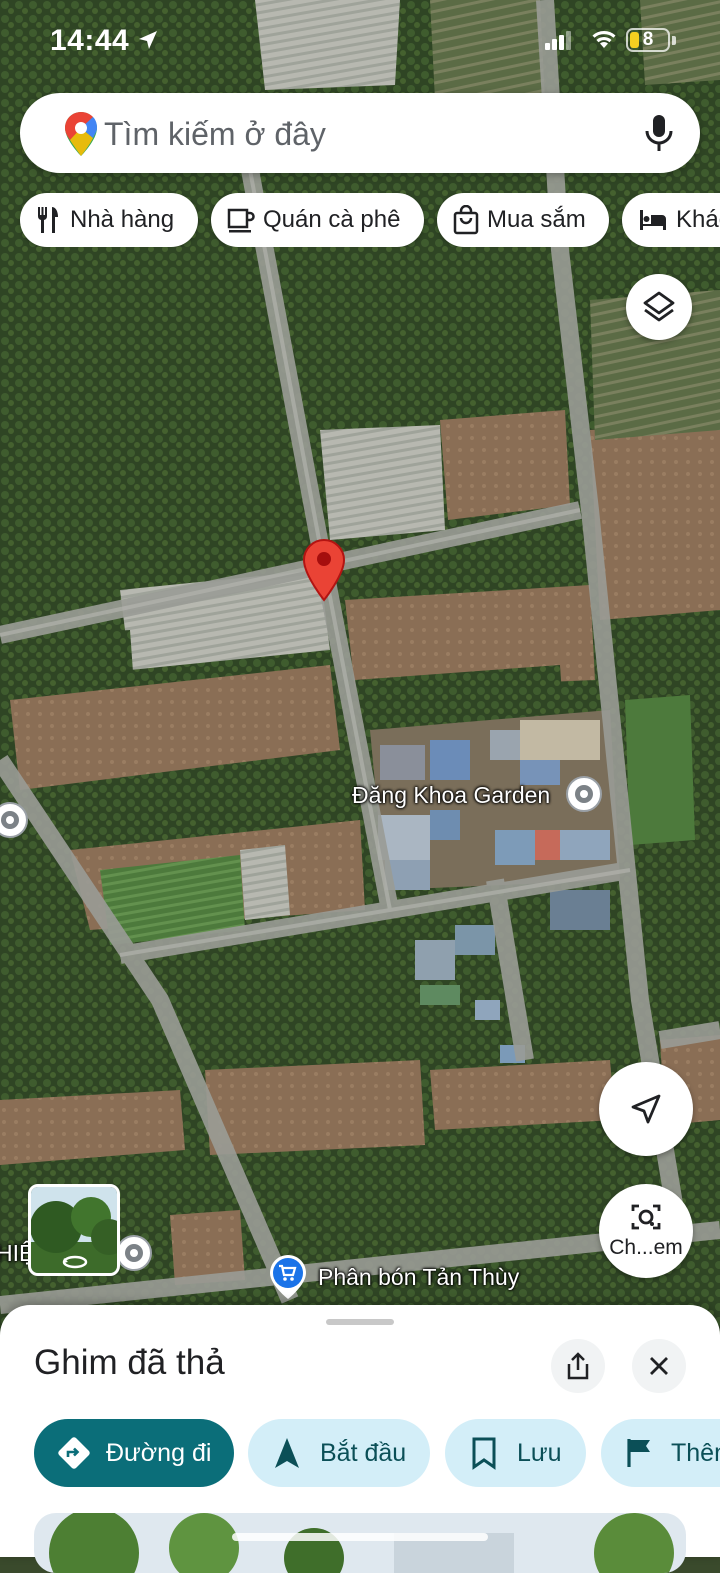 The width and height of the screenshot is (720, 1573). What do you see at coordinates (74, 1453) in the screenshot?
I see `directions-icon` at bounding box center [74, 1453].